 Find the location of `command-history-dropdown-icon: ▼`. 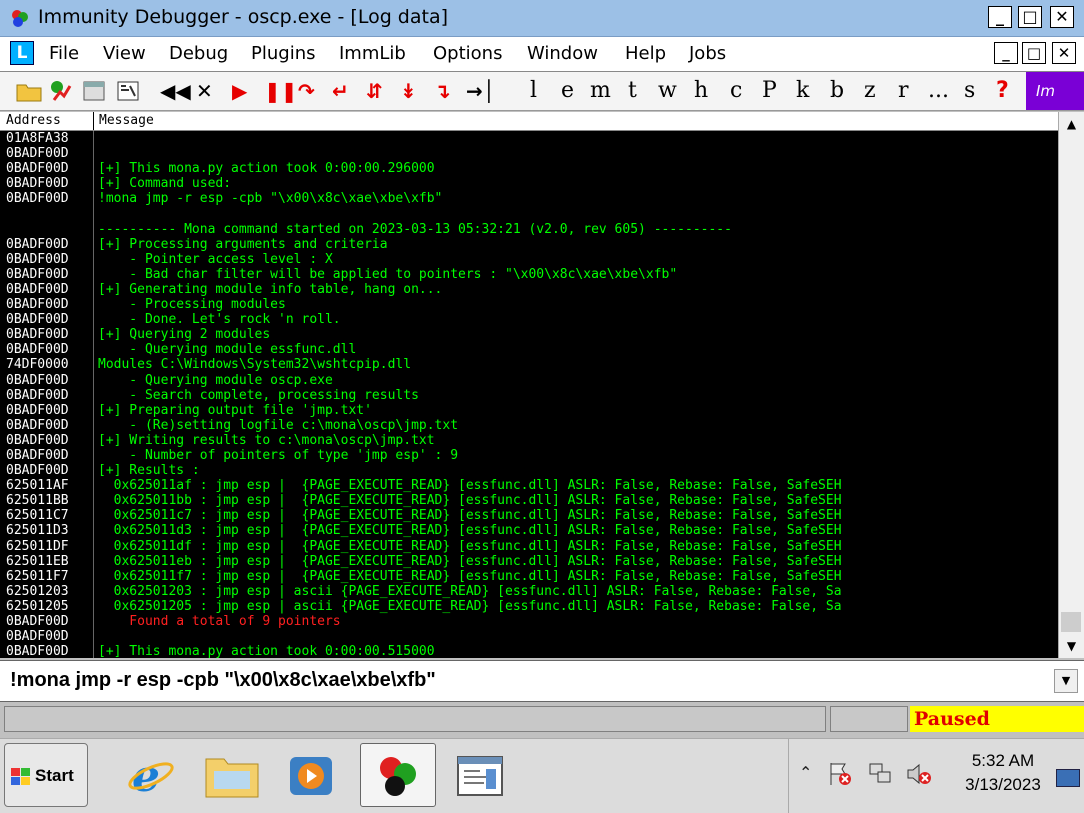

command-history-dropdown-icon: ▼ is located at coordinates (1066, 681).